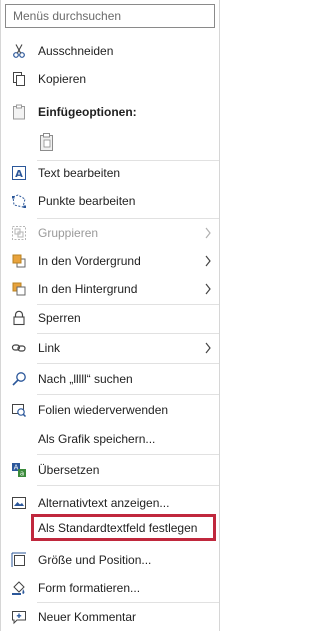 This screenshot has height=631, width=320. I want to click on menu-item-label: Punkte bearbeiten, so click(87, 201).